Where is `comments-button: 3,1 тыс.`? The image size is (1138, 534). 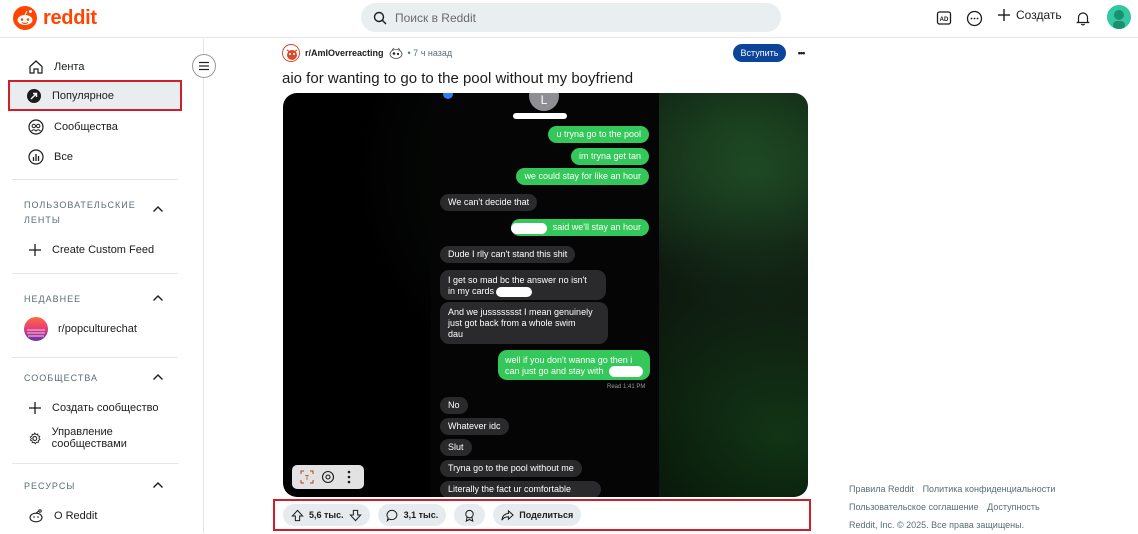 comments-button: 3,1 тыс. is located at coordinates (412, 515).